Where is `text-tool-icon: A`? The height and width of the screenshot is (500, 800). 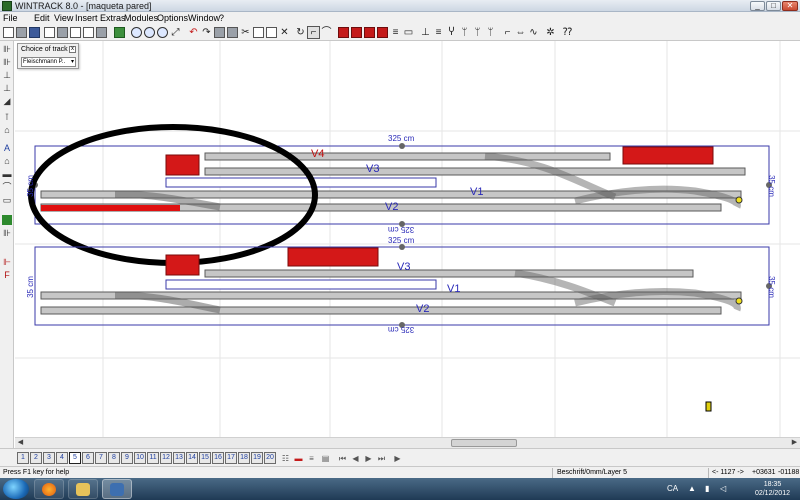
text-tool-icon: A is located at coordinates (7, 148).